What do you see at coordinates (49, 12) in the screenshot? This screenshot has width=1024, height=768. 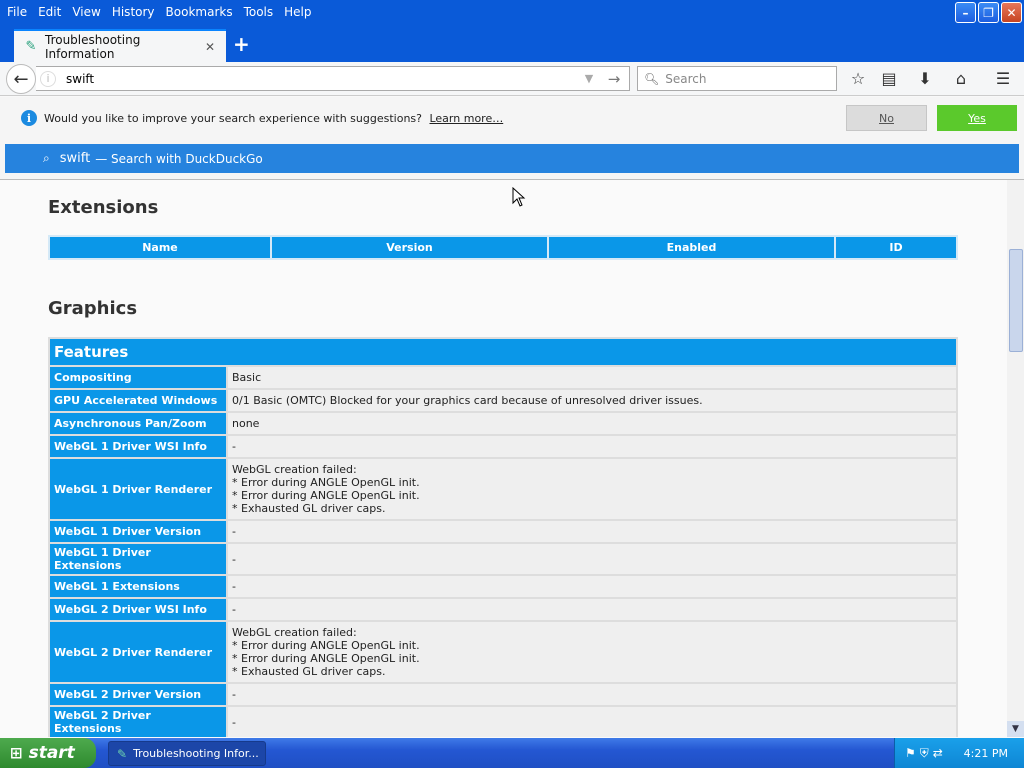 I see `menu-edit: Edit` at bounding box center [49, 12].